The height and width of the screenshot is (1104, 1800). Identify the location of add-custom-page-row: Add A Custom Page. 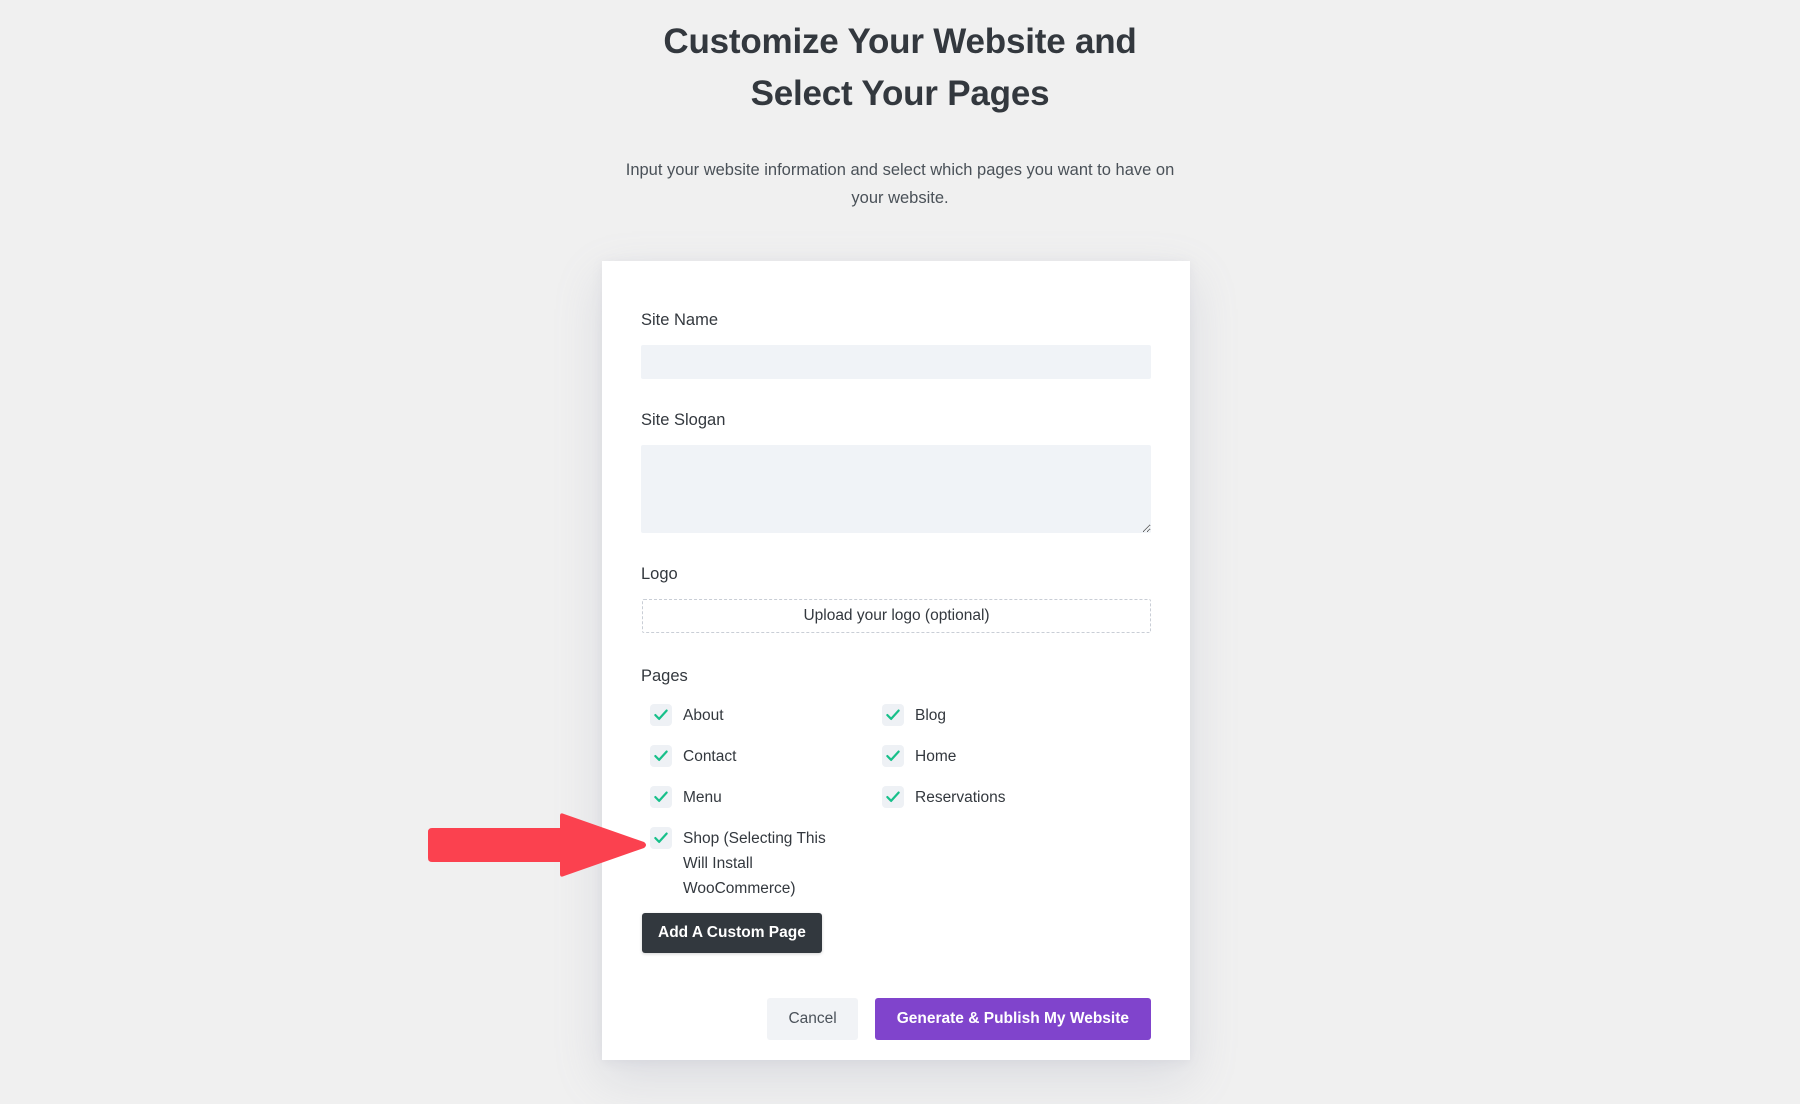
(896, 927).